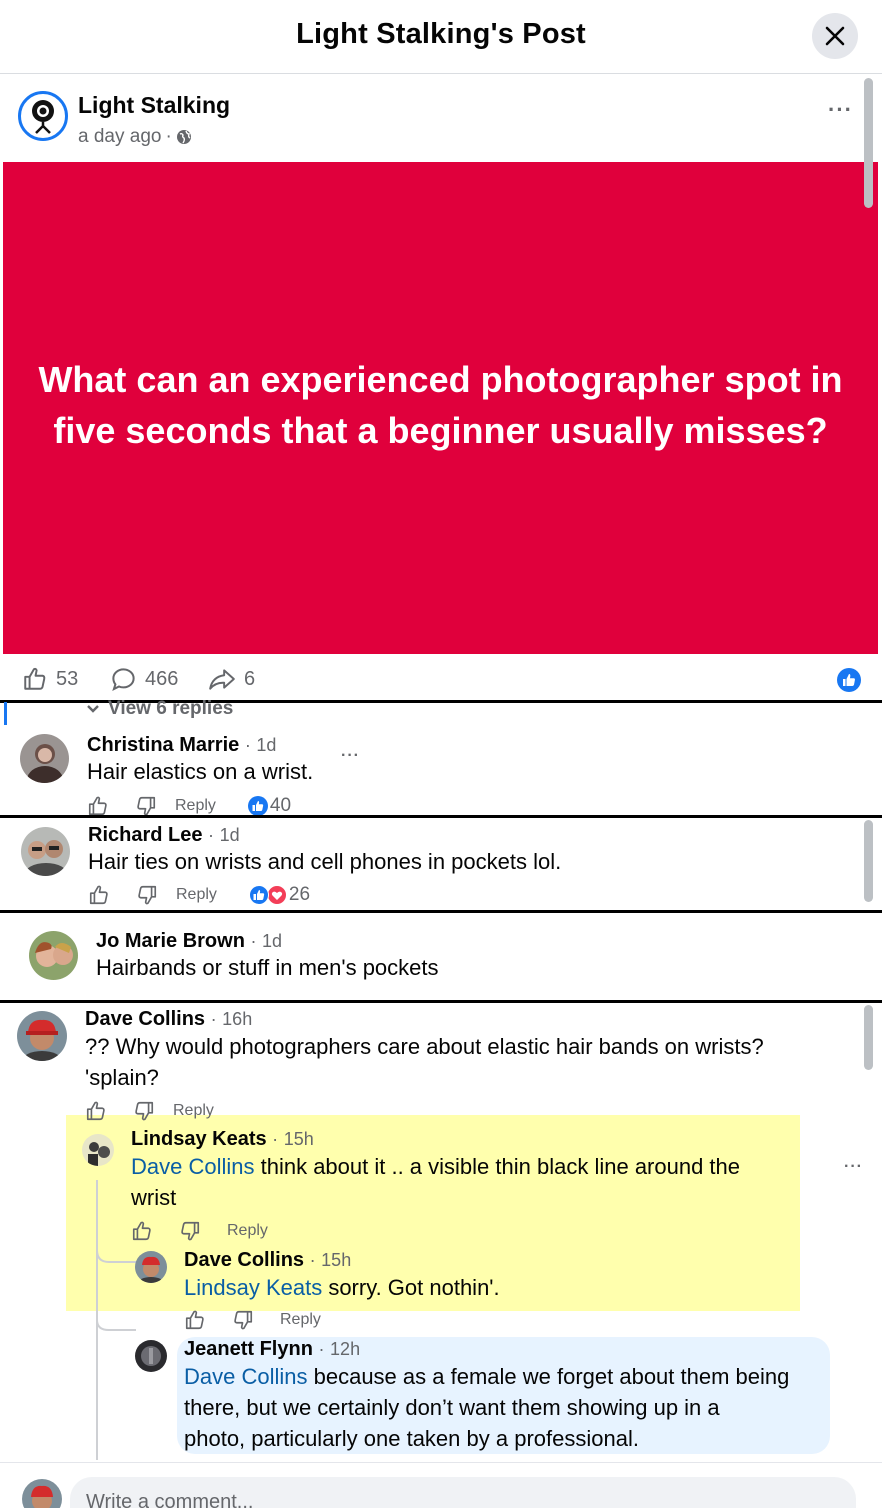 This screenshot has width=882, height=1508. What do you see at coordinates (123, 680) in the screenshot?
I see `comment-icon` at bounding box center [123, 680].